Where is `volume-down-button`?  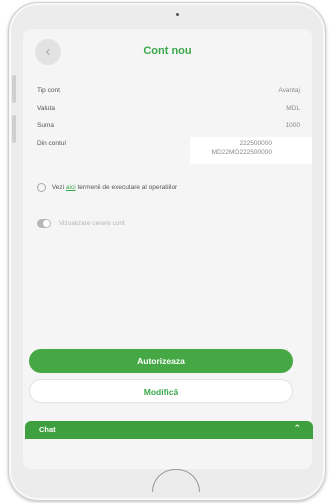 volume-down-button is located at coordinates (14, 129).